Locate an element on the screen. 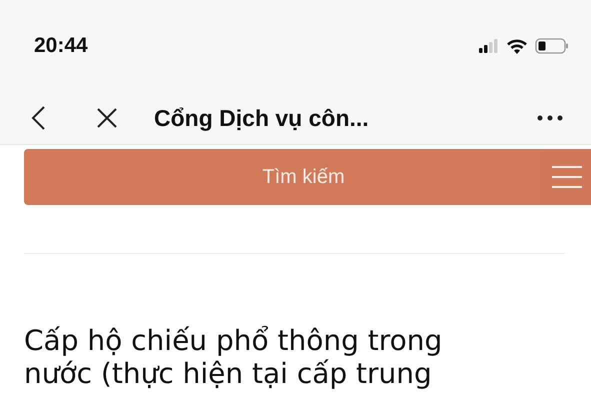 The height and width of the screenshot is (400, 591). wifi-icon is located at coordinates (517, 46).